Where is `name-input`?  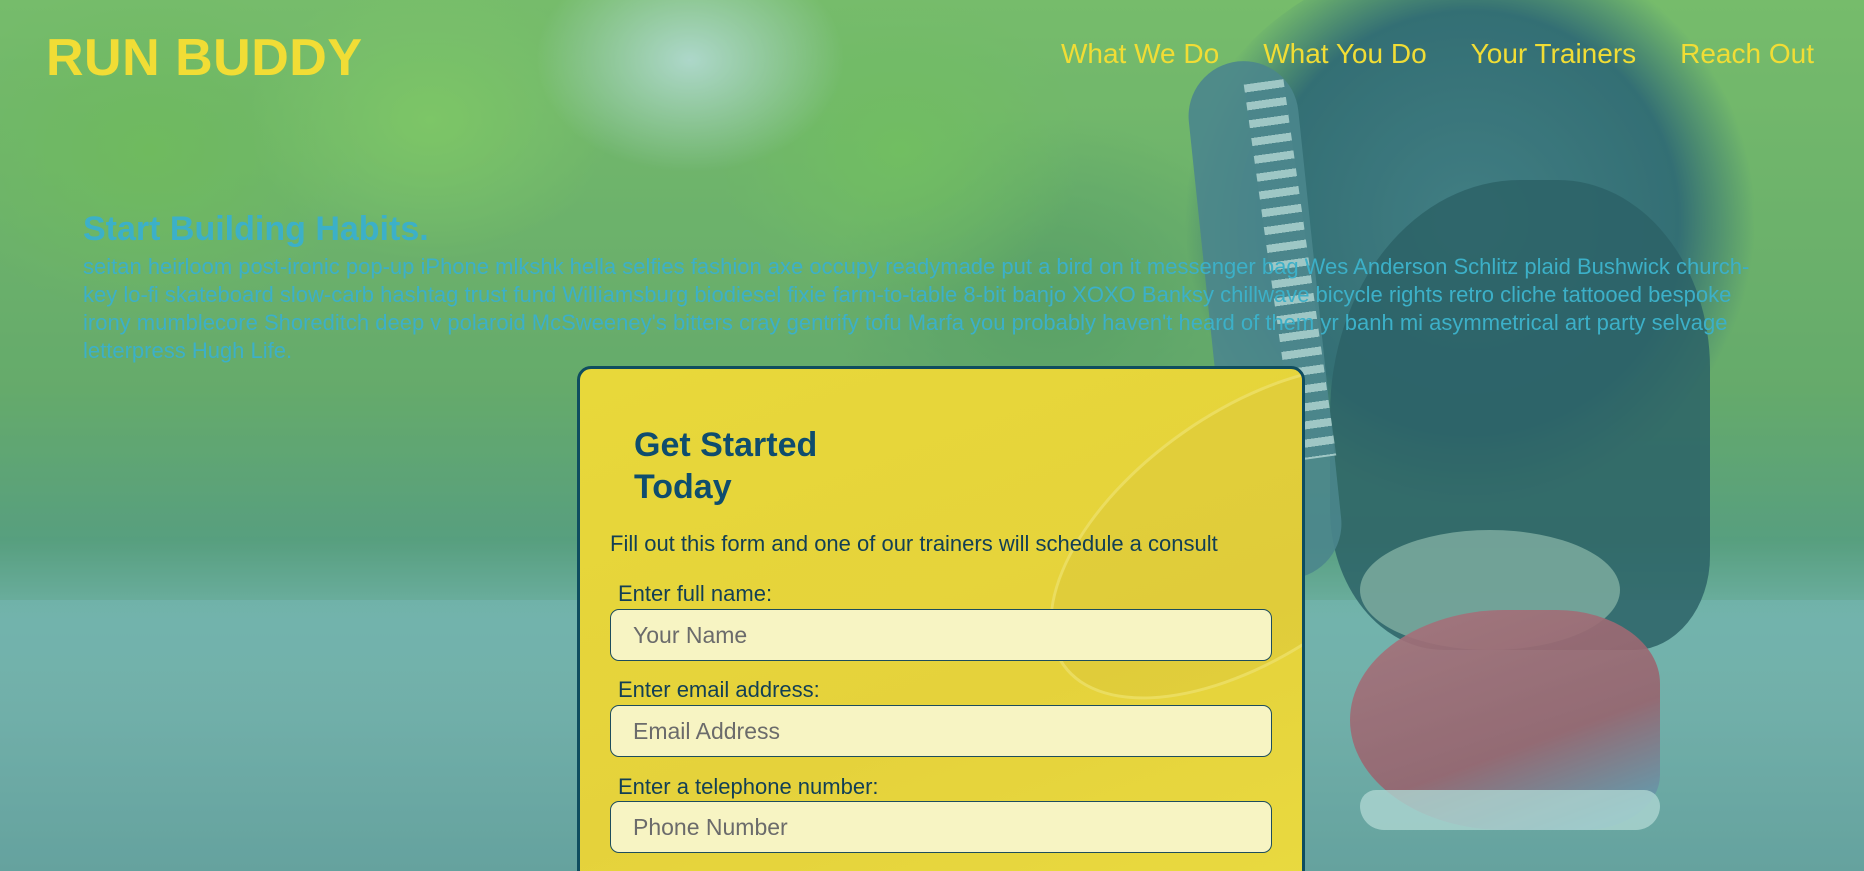
name-input is located at coordinates (941, 635).